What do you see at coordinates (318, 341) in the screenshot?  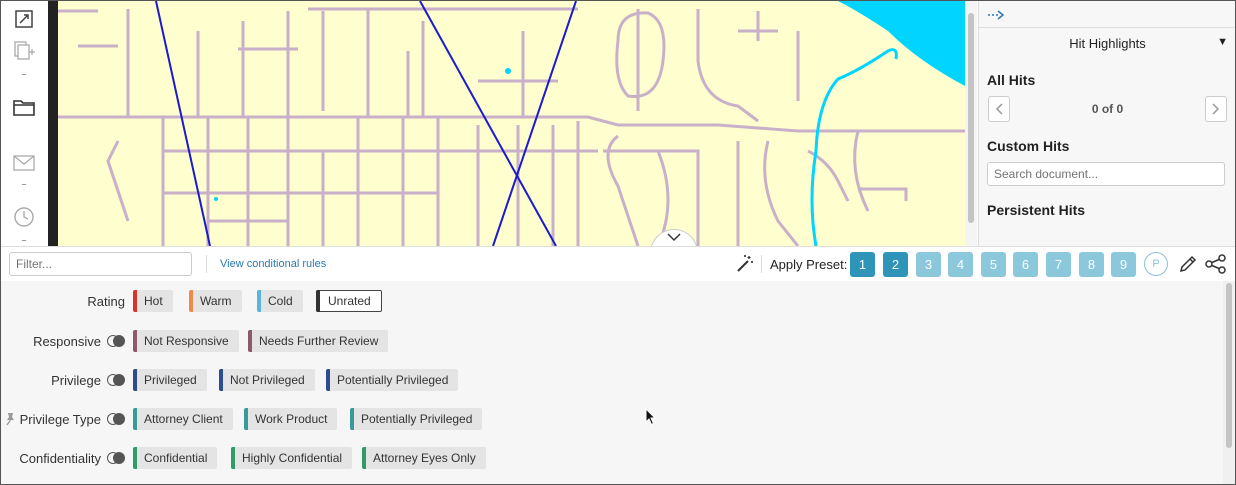 I see `choice-needs-further-review: Needs Further Review` at bounding box center [318, 341].